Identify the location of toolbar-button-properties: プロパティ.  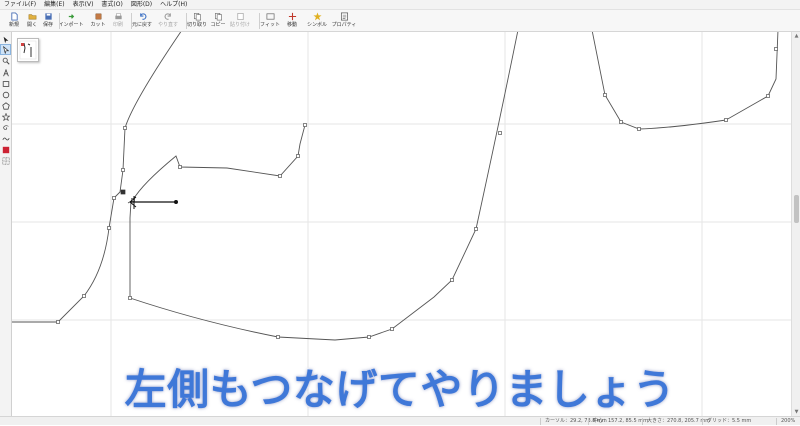
(344, 21).